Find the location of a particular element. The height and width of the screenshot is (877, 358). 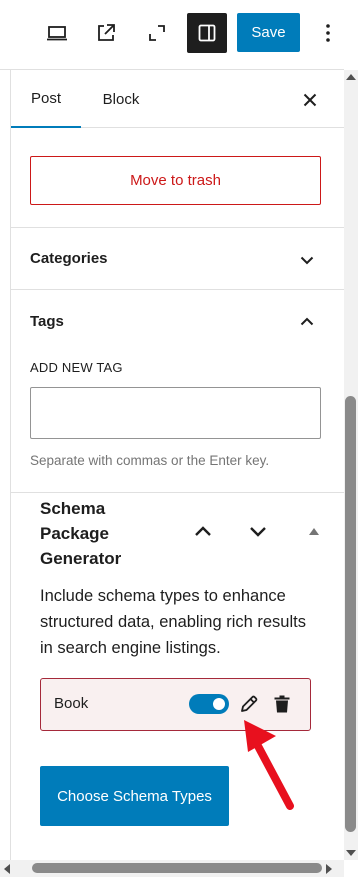

sidebar-edge is located at coordinates (10, 465).